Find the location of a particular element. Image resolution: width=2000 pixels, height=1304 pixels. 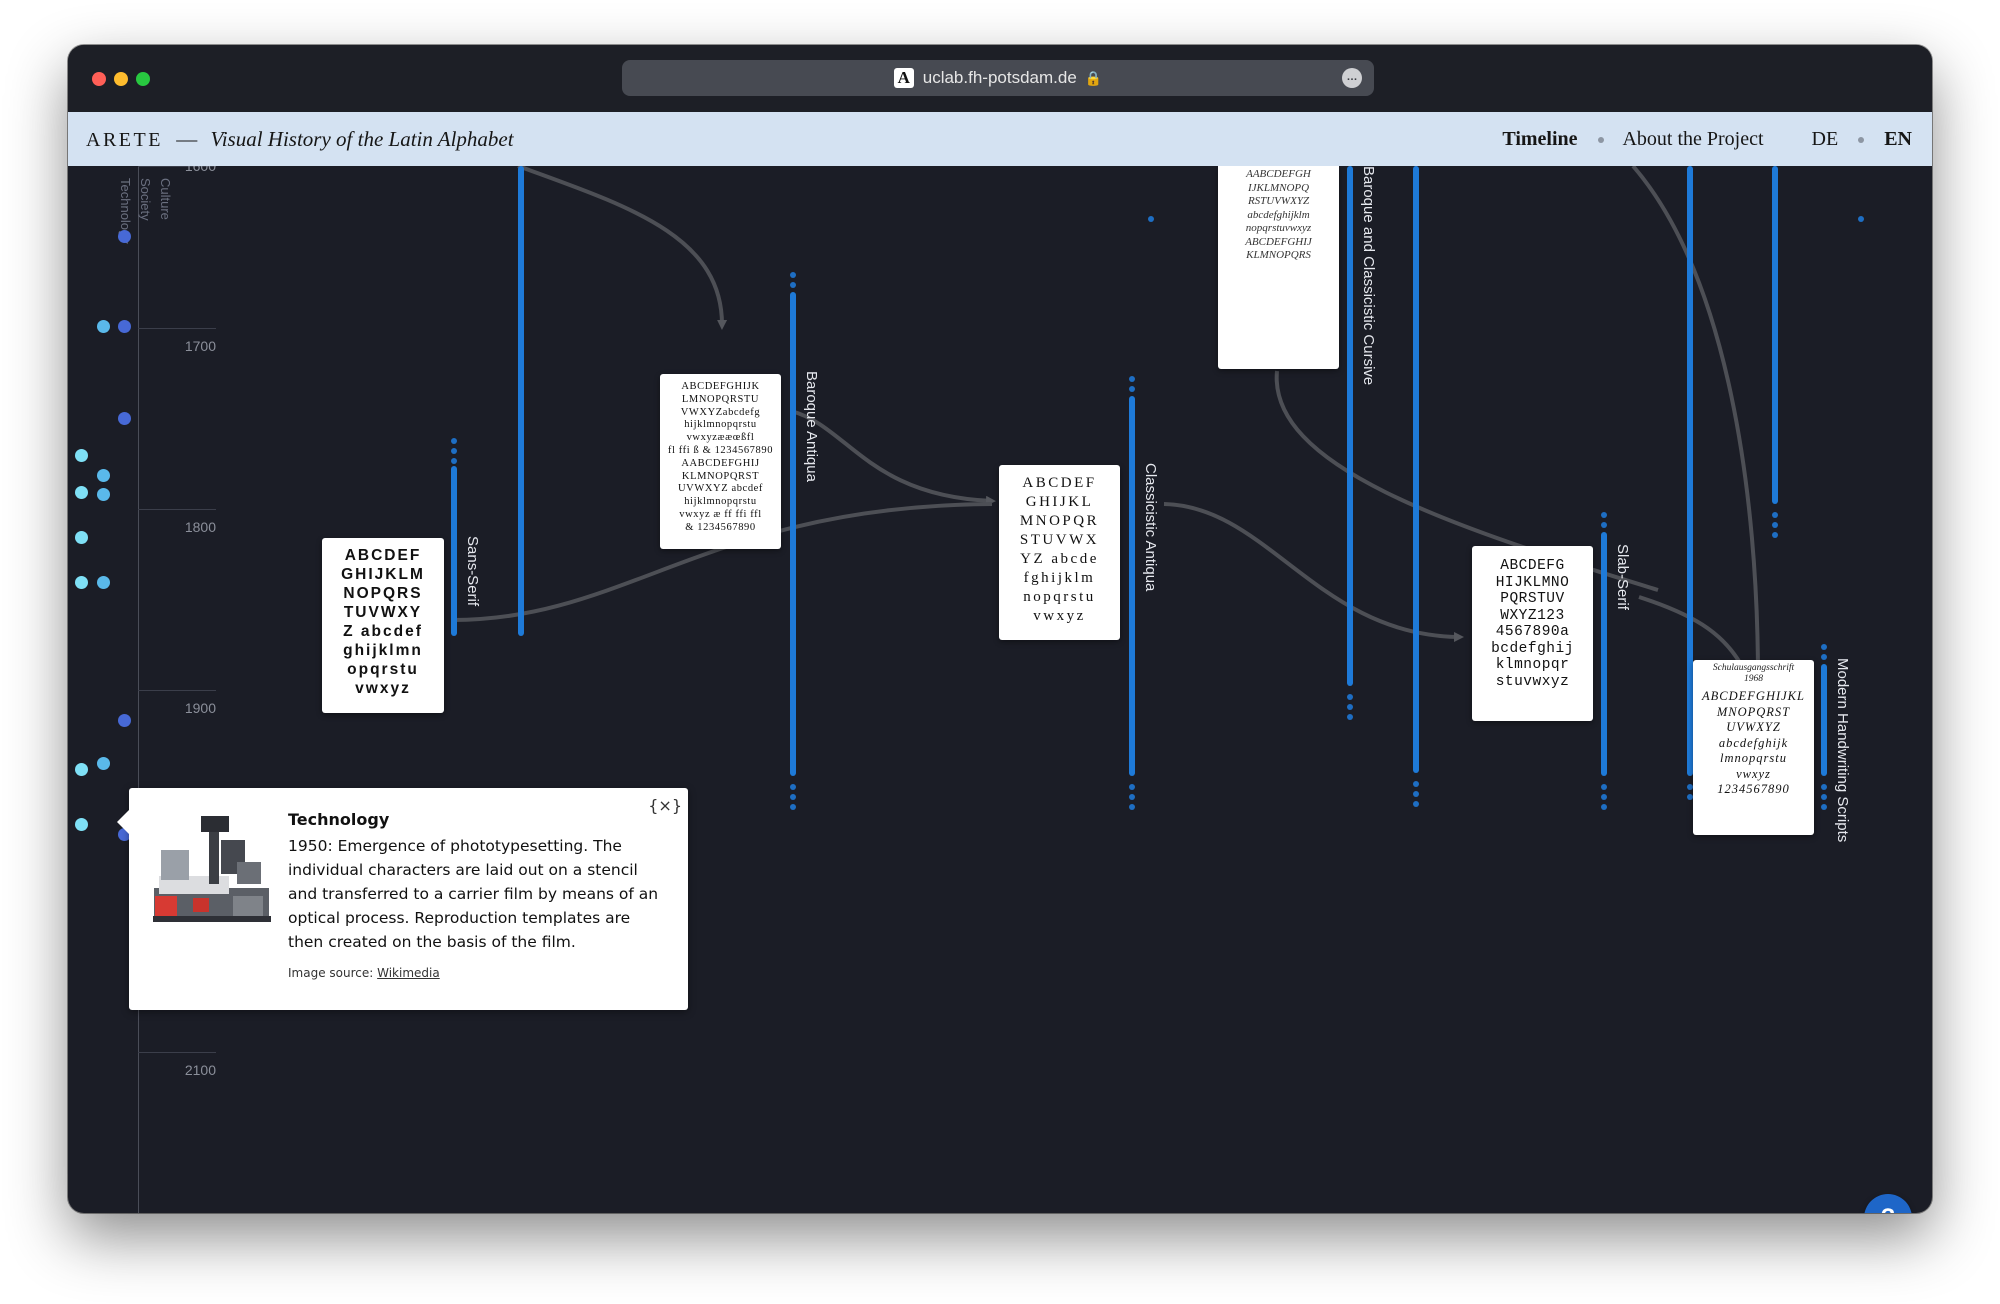

brand-subtitle: Visual History of the Latin Alphabet is located at coordinates (362, 139).